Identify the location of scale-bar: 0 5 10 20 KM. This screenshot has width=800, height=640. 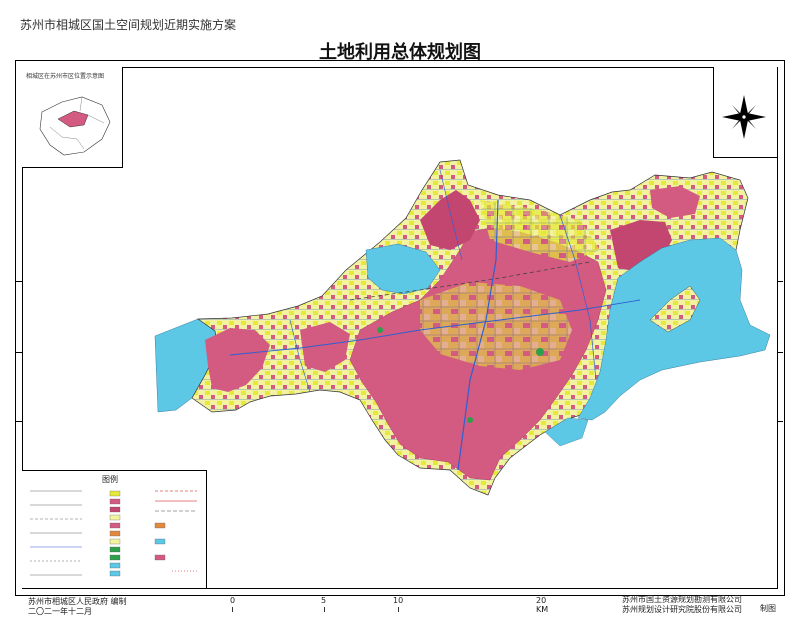
(395, 606).